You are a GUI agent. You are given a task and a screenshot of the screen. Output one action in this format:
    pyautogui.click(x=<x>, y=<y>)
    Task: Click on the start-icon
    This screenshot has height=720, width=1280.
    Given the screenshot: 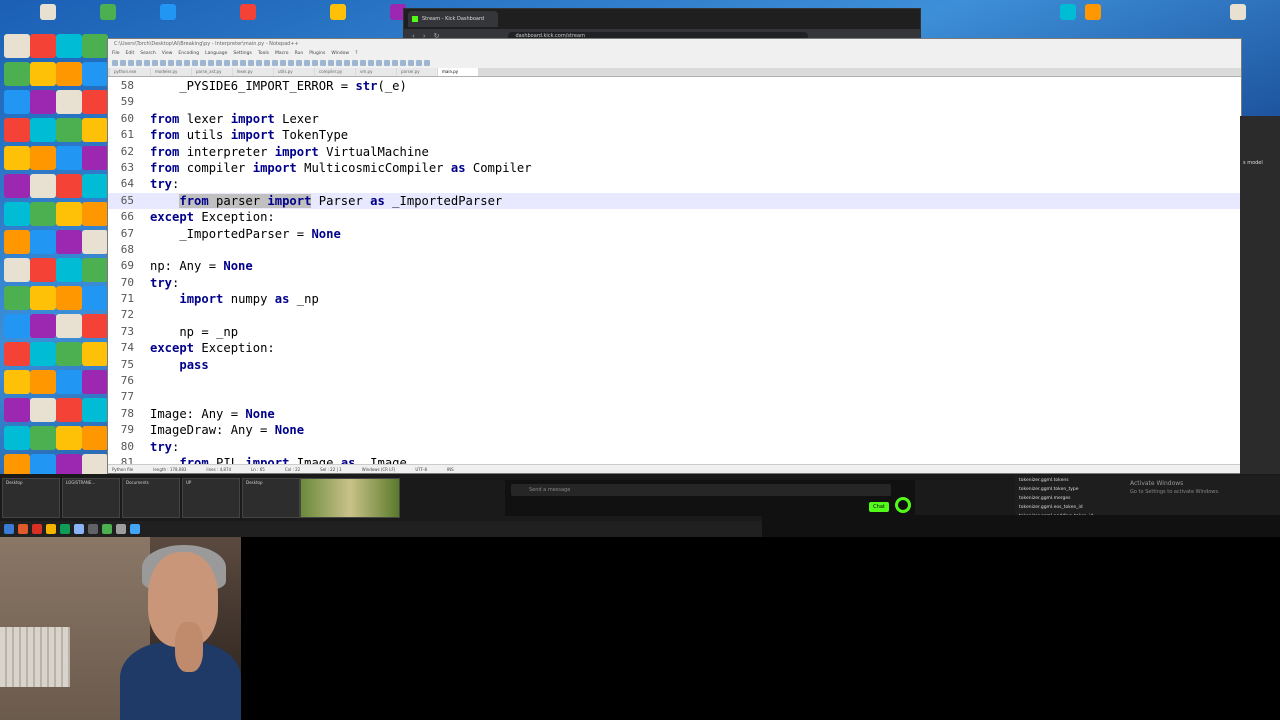 What is the action you would take?
    pyautogui.click(x=9, y=529)
    